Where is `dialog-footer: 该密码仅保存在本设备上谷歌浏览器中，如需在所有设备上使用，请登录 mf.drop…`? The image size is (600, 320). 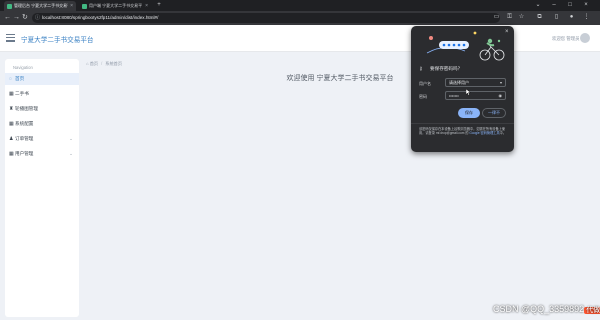 dialog-footer: 该密码仅保存在本设备上谷歌浏览器中，如需在所有设备上使用，请登录 mf.drop… is located at coordinates (464, 131).